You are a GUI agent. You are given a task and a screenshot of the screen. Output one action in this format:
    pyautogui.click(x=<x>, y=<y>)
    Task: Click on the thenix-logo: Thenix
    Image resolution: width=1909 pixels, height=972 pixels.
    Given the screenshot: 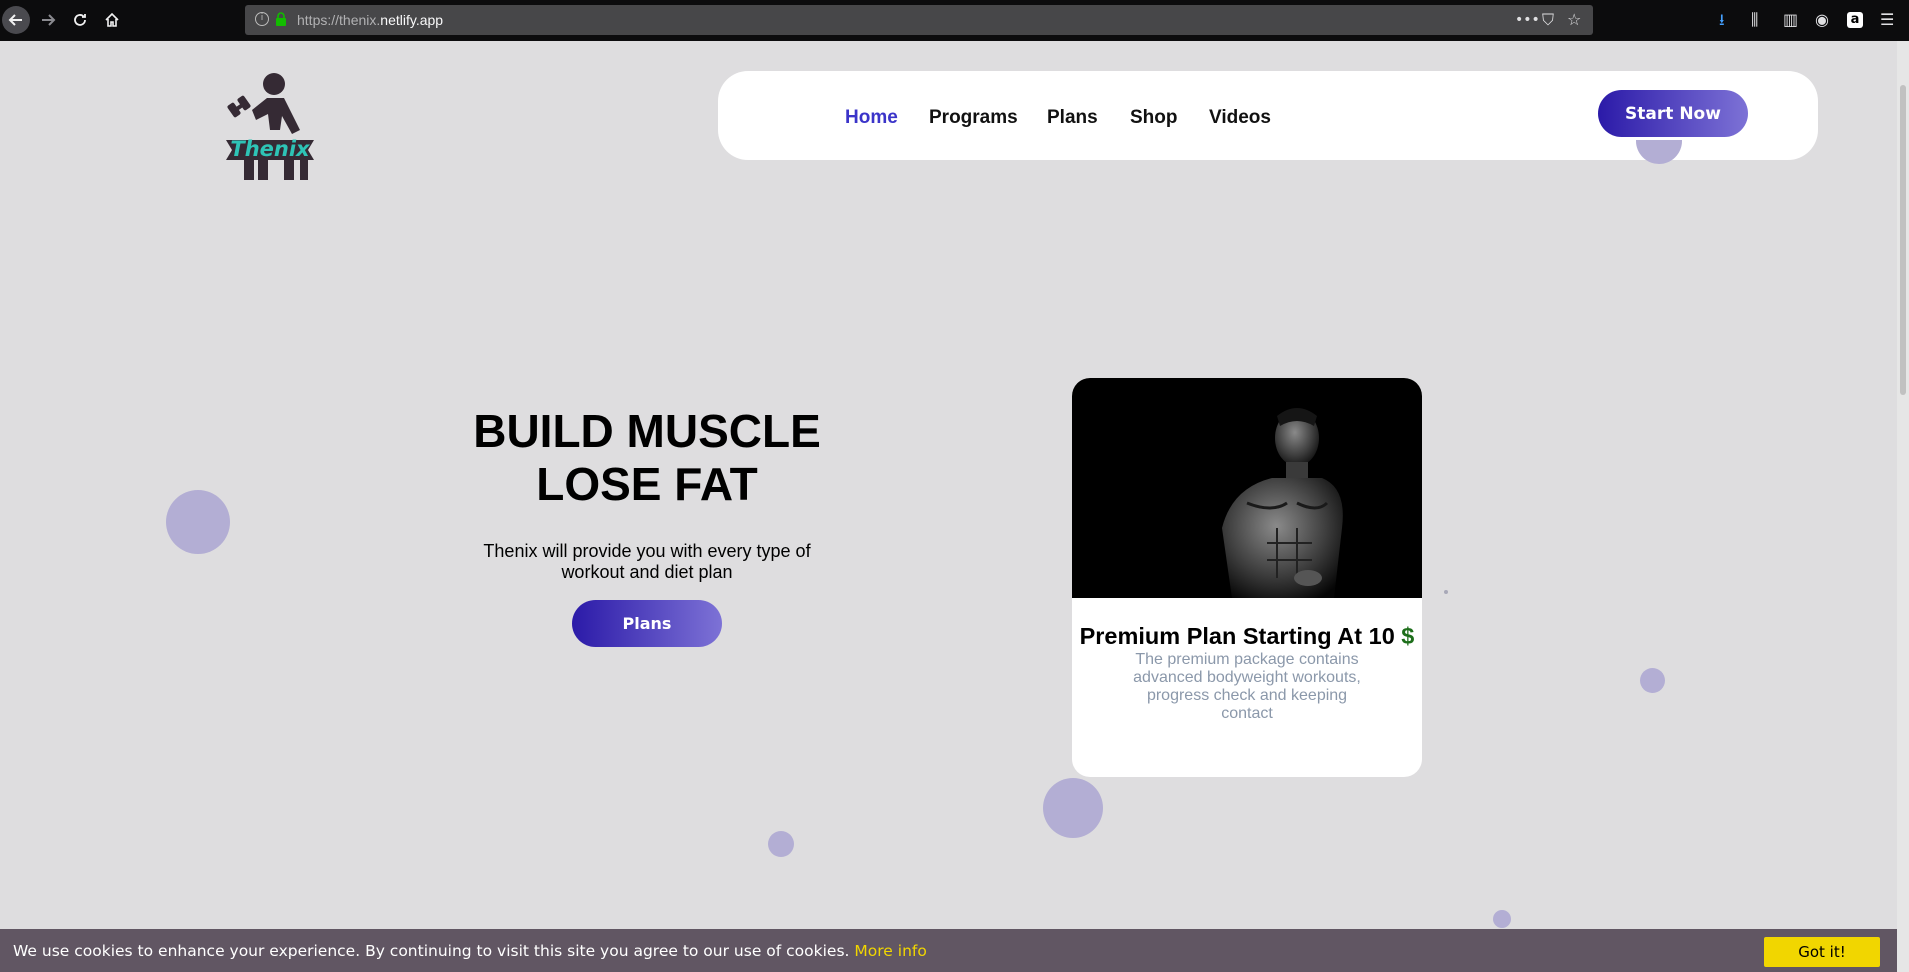 What is the action you would take?
    pyautogui.click(x=272, y=126)
    